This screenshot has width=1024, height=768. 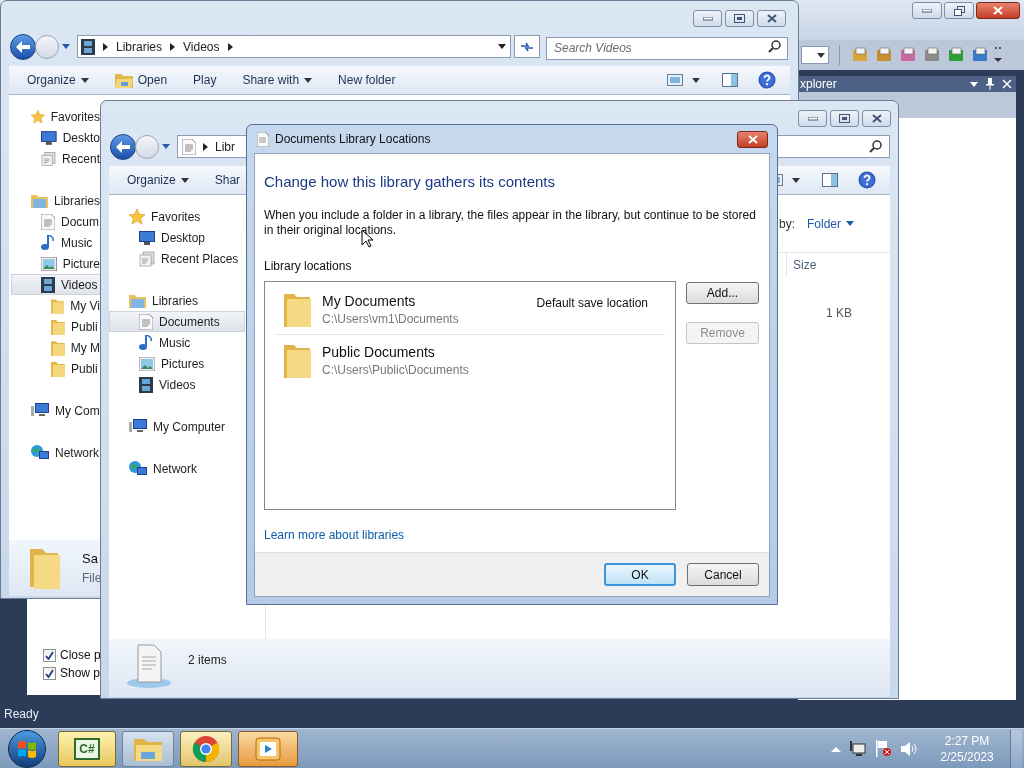 What do you see at coordinates (723, 574) in the screenshot?
I see `dialog-button: Cancel` at bounding box center [723, 574].